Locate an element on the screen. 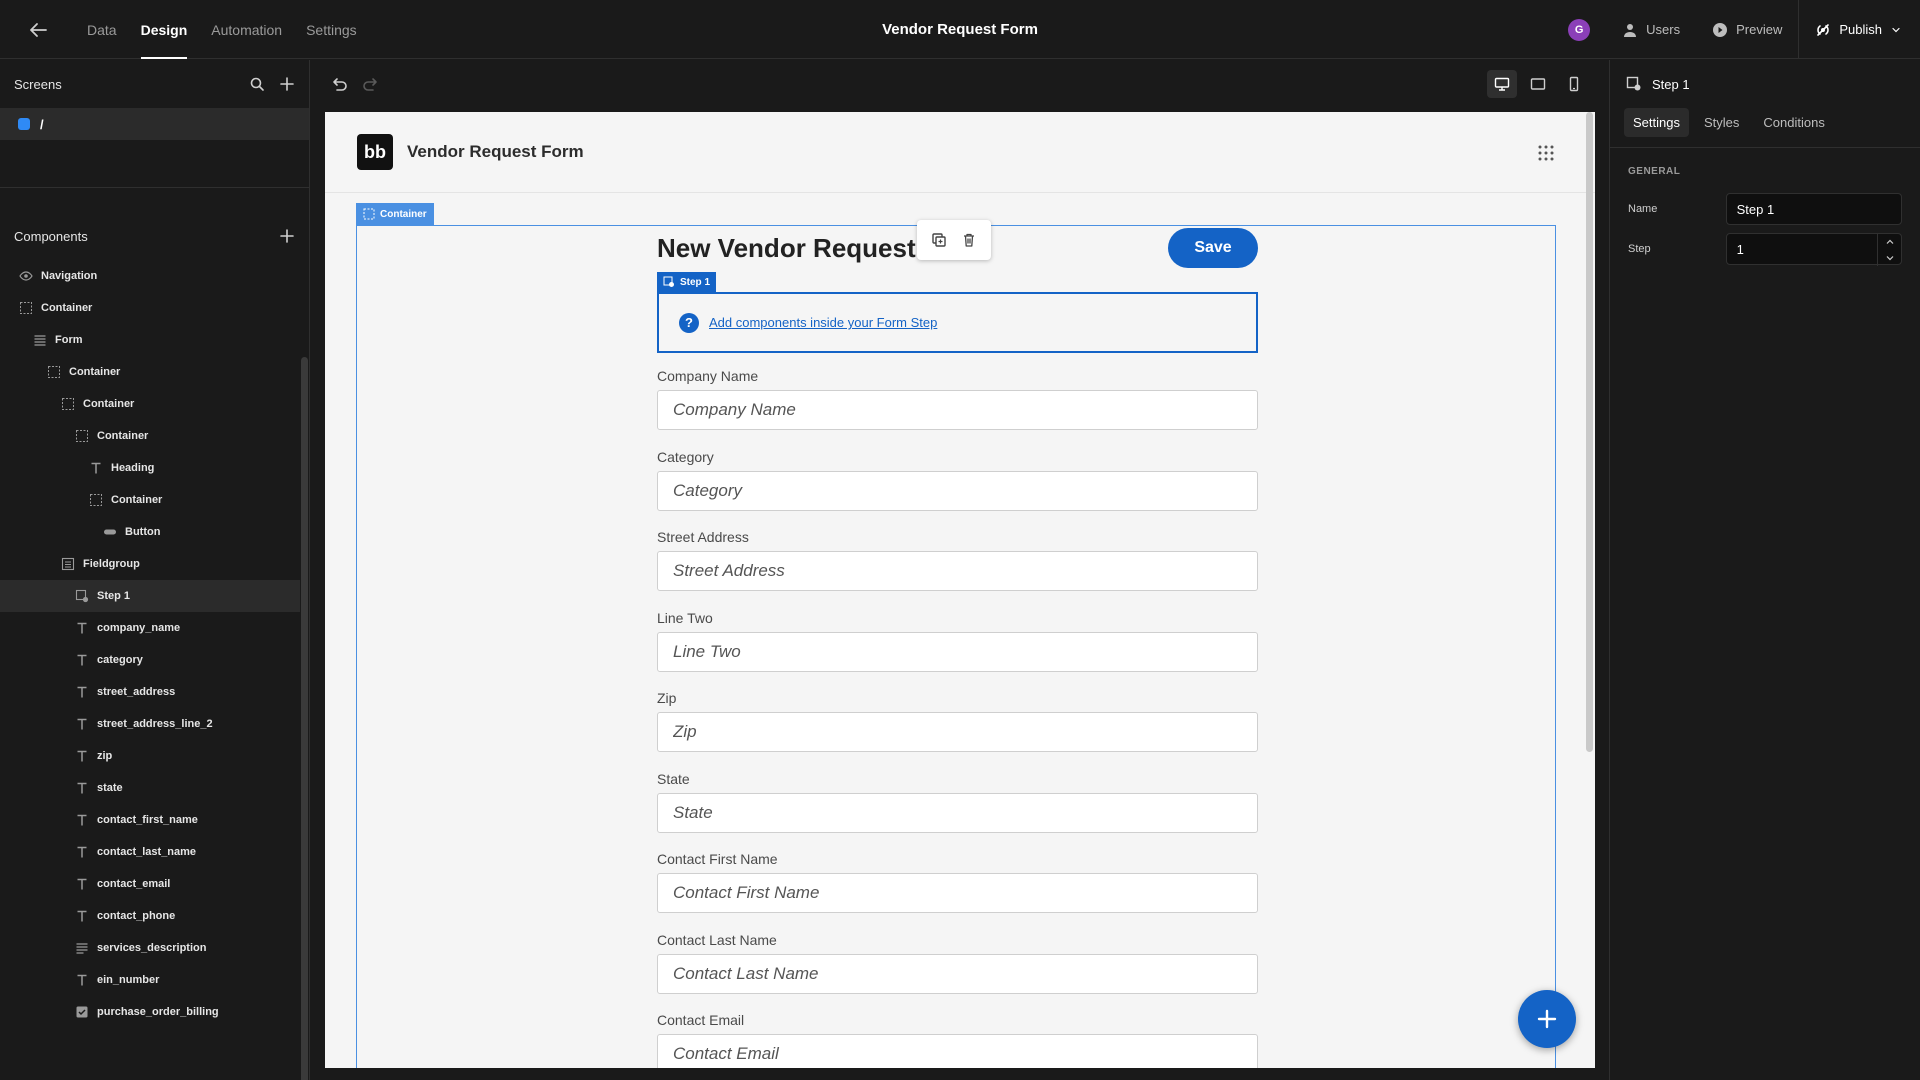  tablet-icon is located at coordinates (1538, 84).